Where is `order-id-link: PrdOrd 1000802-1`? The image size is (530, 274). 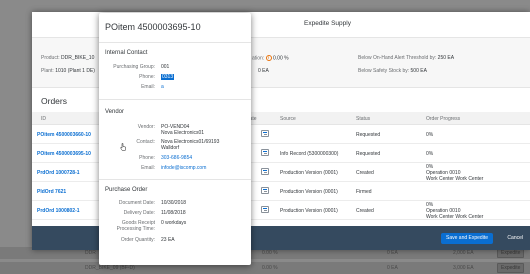
order-id-link: PrdOrd 1000802-1 is located at coordinates (58, 211).